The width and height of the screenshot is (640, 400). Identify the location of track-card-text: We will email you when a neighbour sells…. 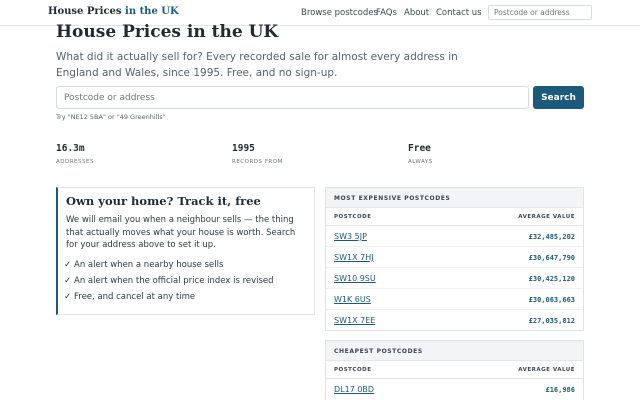
(181, 232).